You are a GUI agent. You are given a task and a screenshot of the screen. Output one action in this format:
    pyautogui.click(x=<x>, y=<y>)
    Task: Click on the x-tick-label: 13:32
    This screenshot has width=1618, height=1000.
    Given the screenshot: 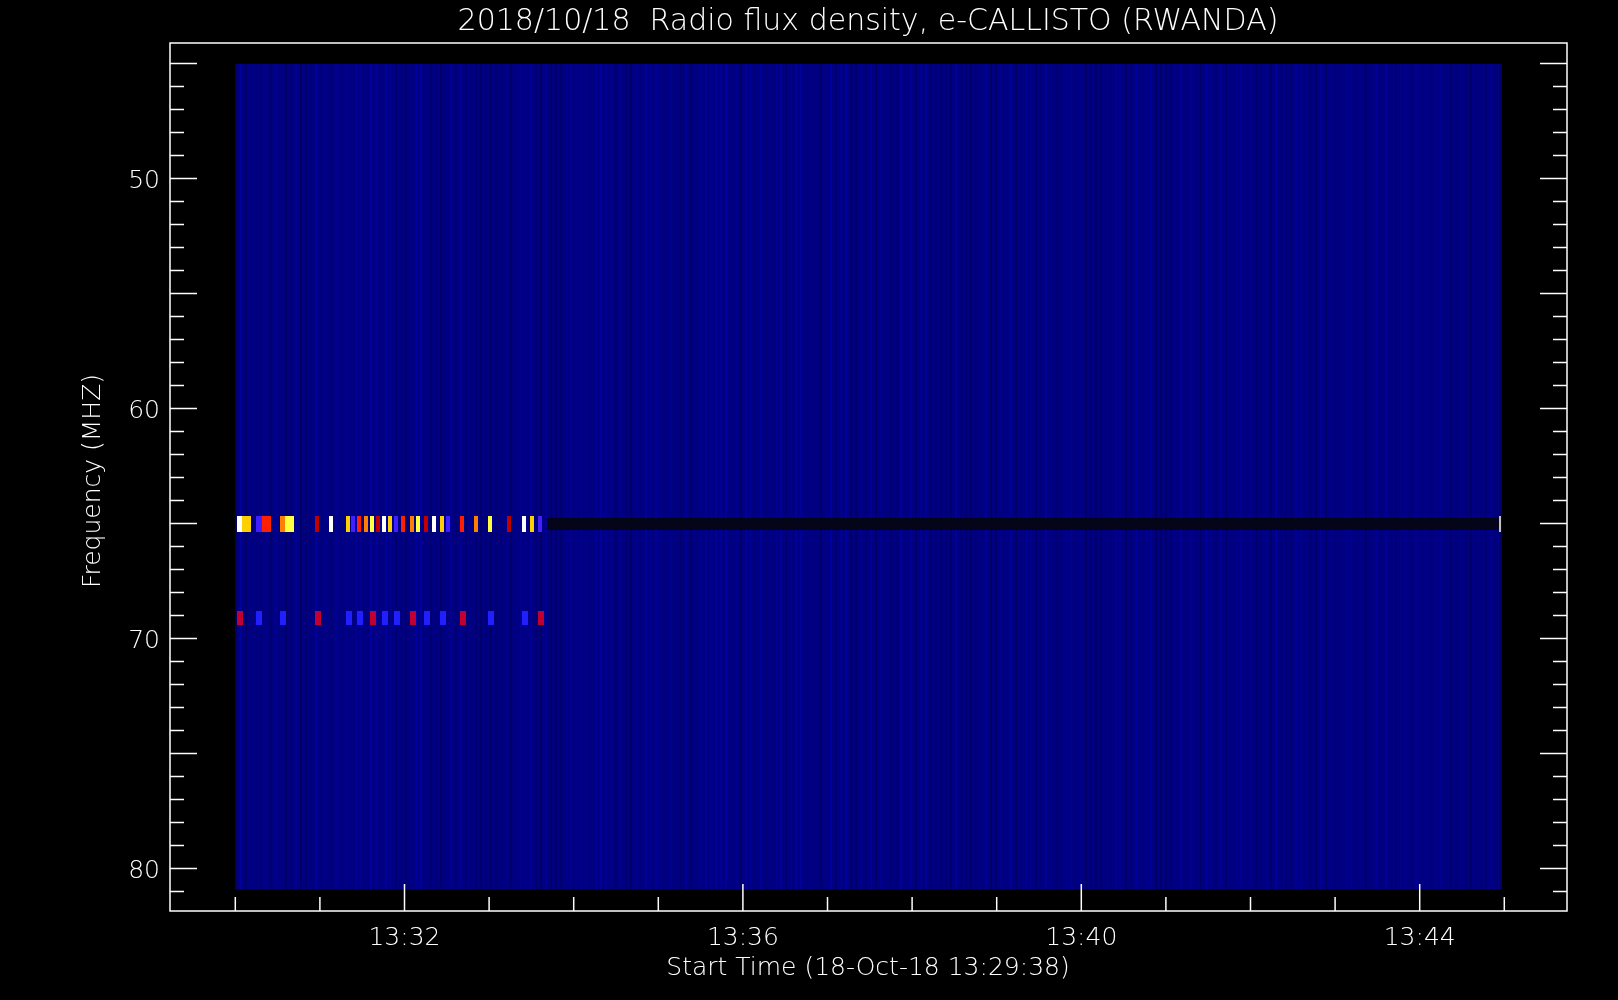 What is the action you would take?
    pyautogui.click(x=404, y=936)
    